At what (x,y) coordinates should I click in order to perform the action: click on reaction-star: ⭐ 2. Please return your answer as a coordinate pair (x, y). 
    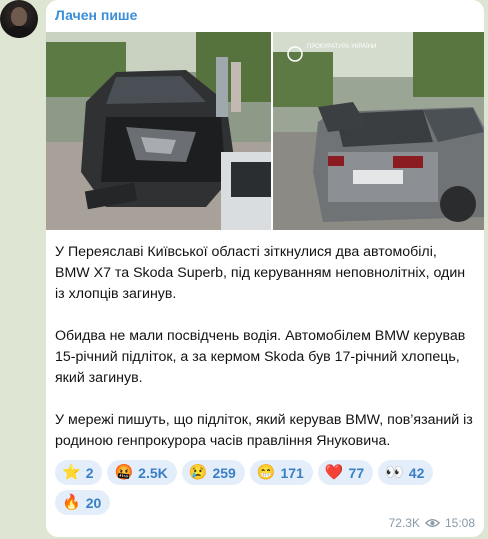
    Looking at the image, I should click on (79, 472).